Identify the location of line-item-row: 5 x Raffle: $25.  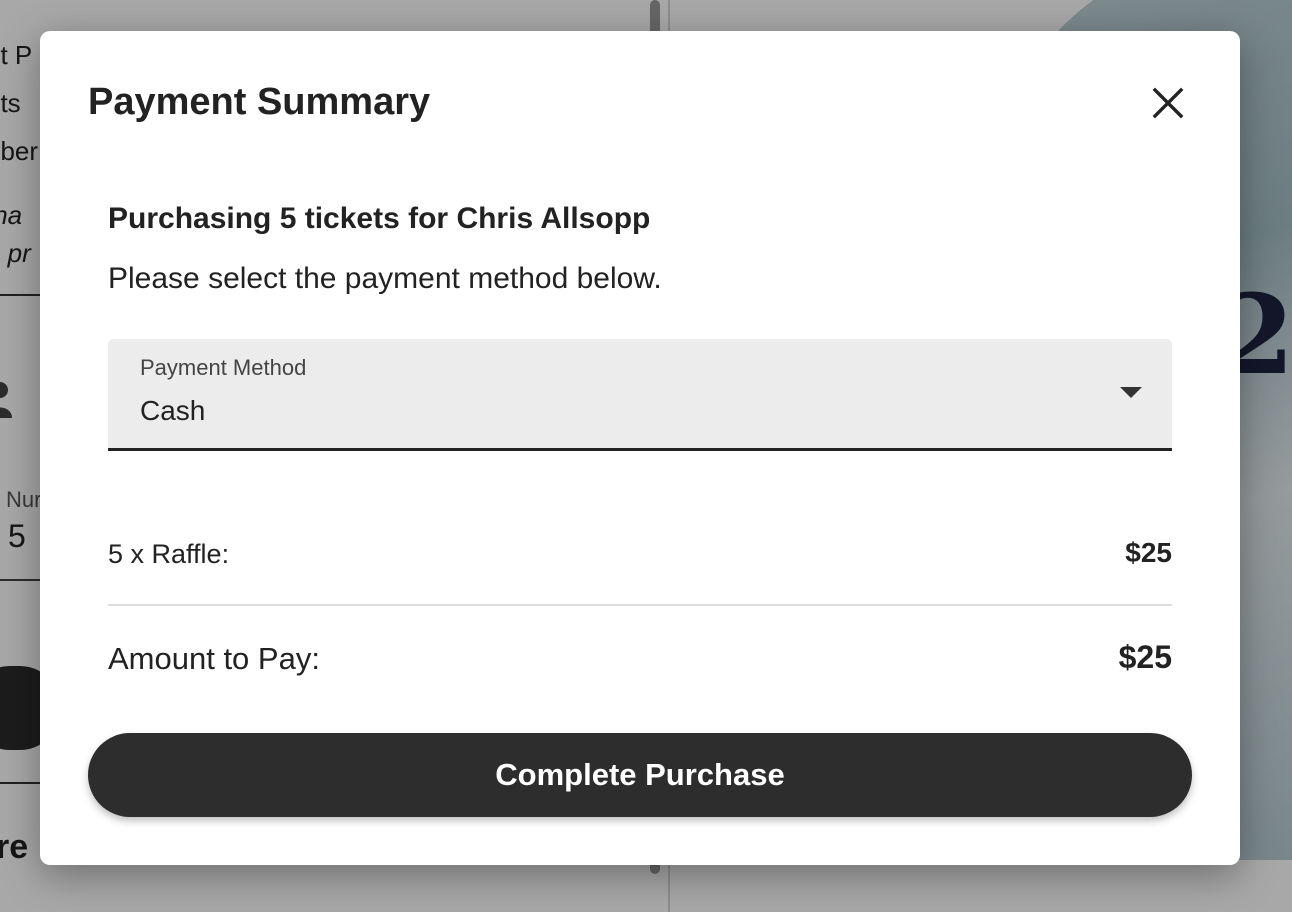
(640, 555).